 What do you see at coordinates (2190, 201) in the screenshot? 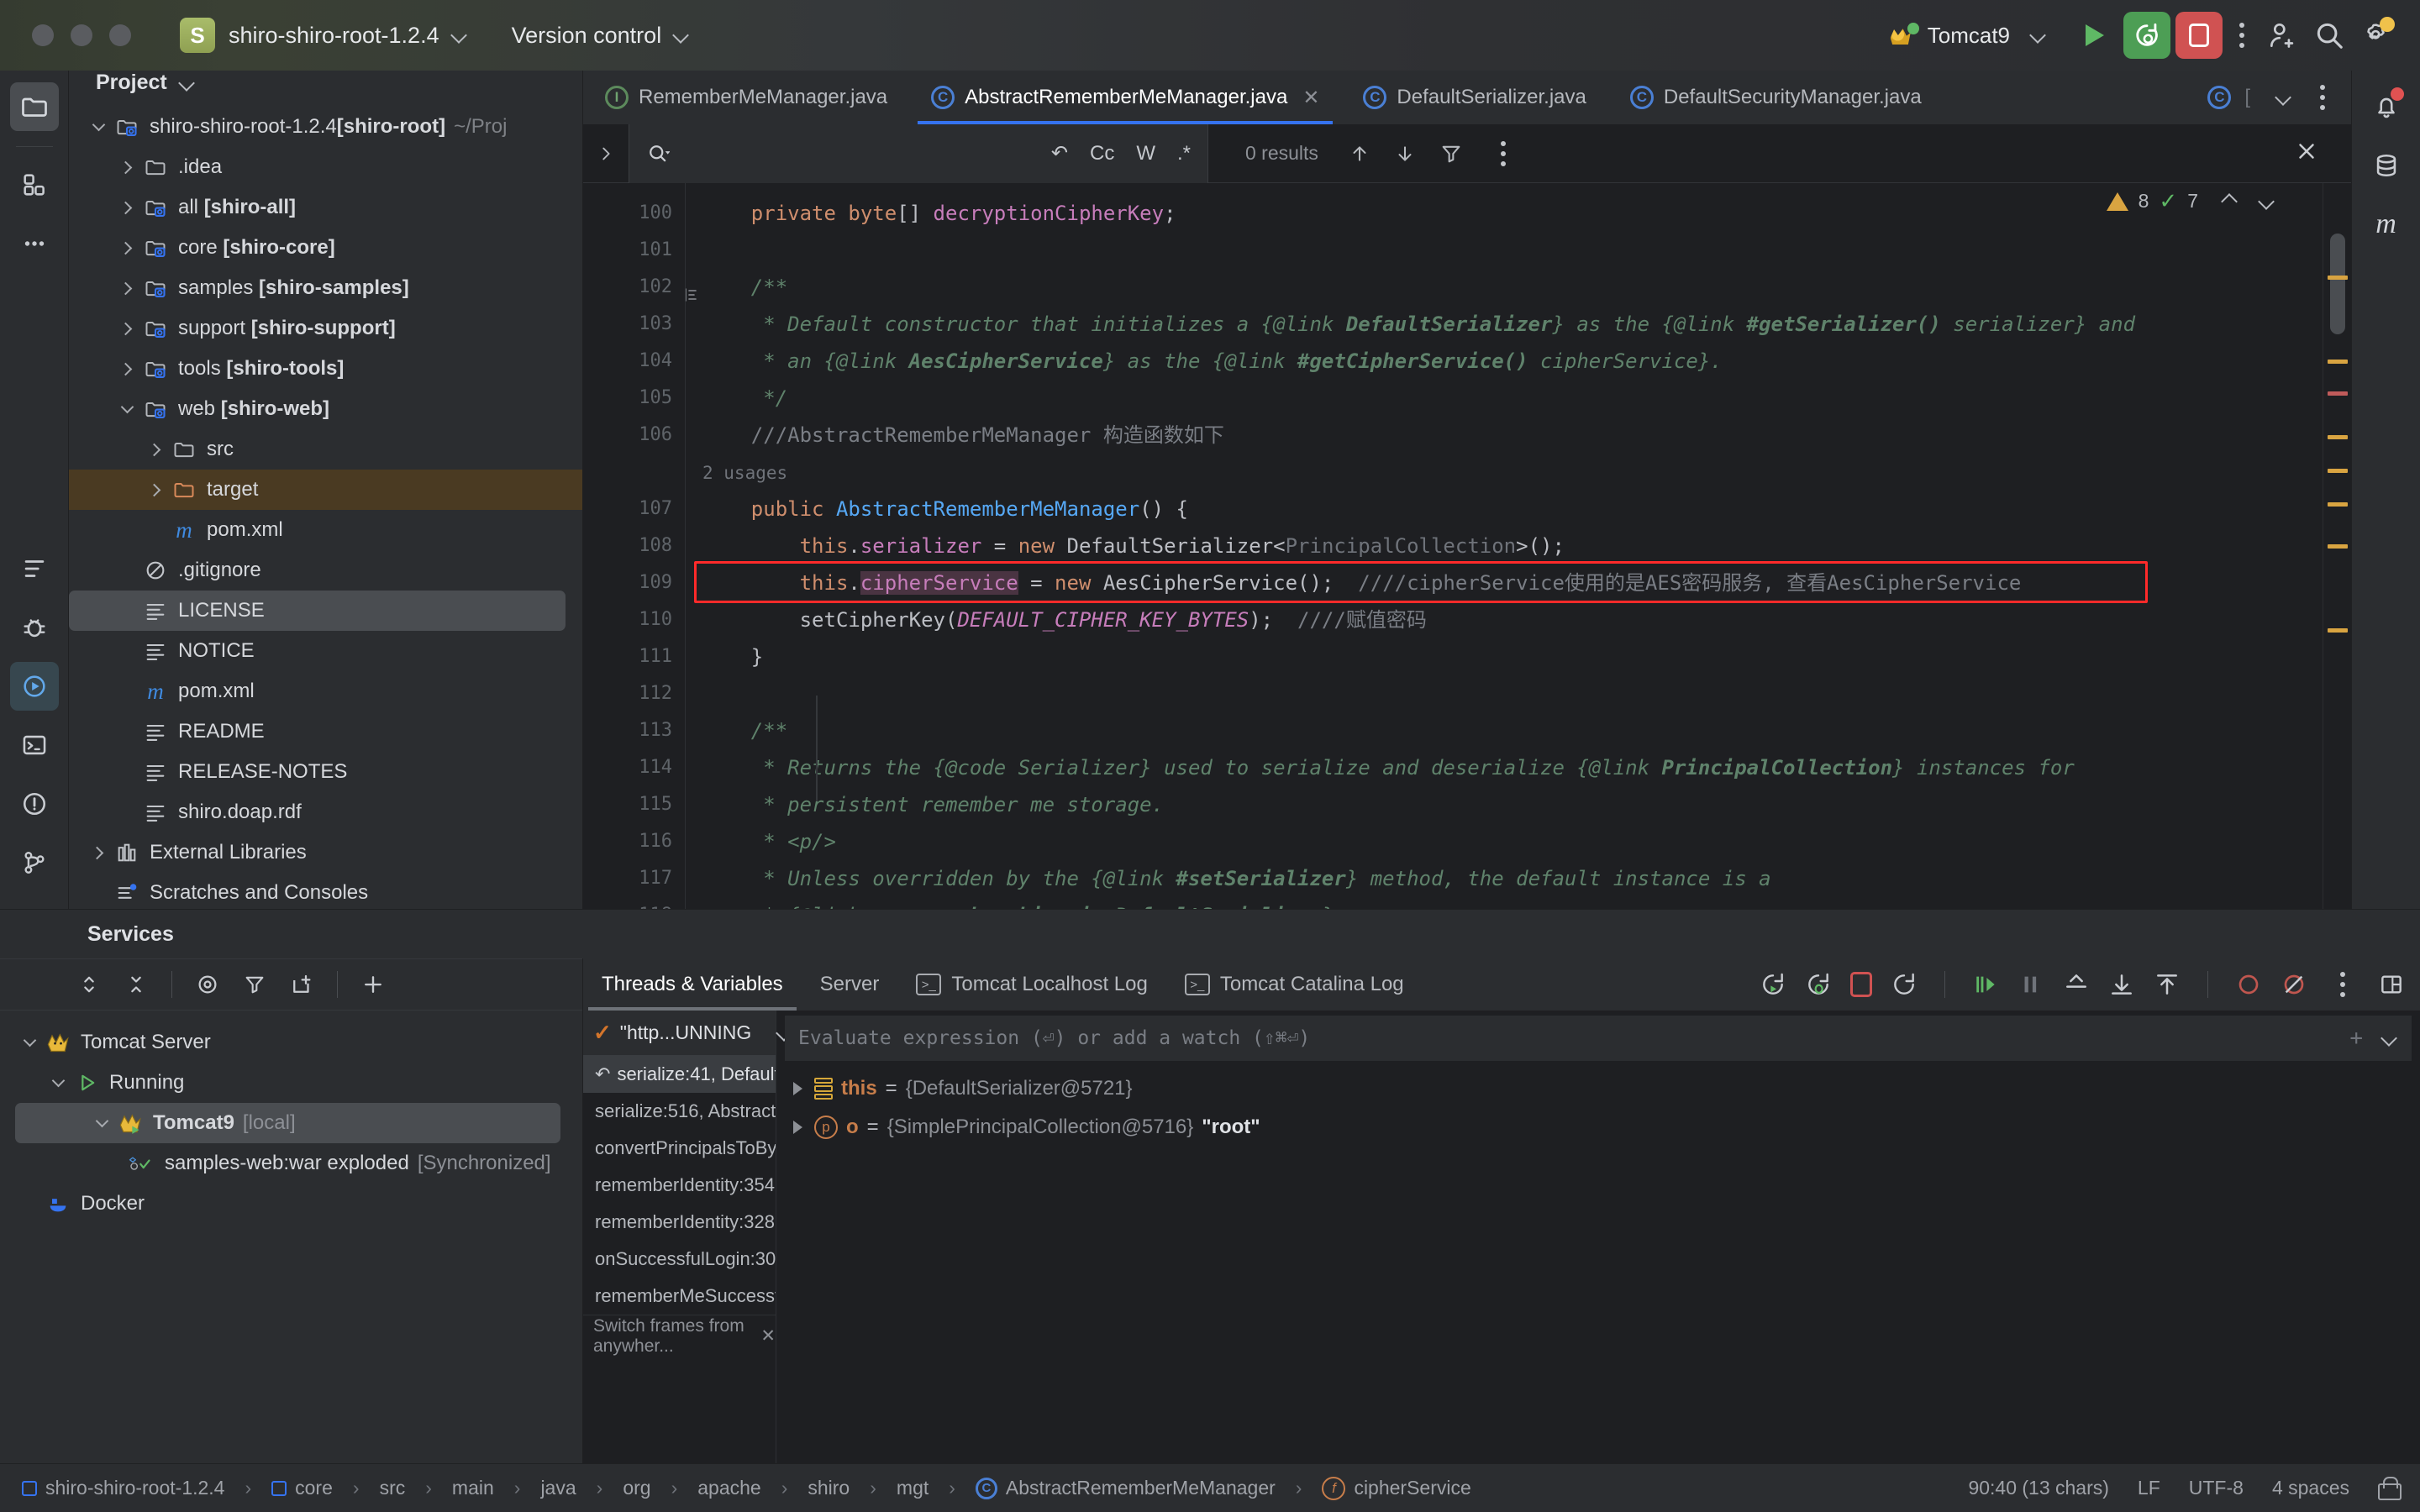
I see `inspection-widget: 8 ✓ 7` at bounding box center [2190, 201].